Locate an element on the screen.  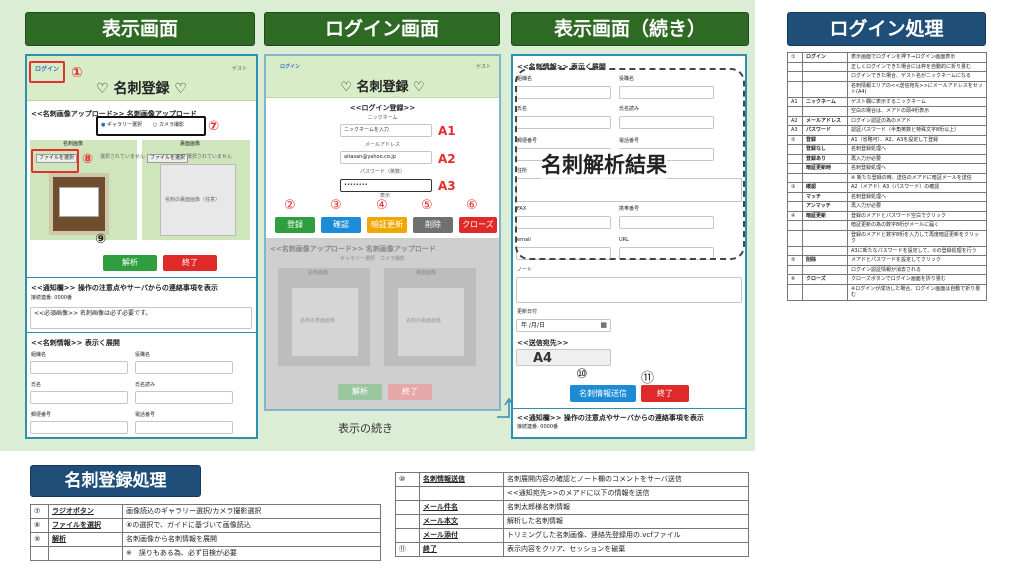
calendar-icon: ▦ is located at coordinates (603, 325).